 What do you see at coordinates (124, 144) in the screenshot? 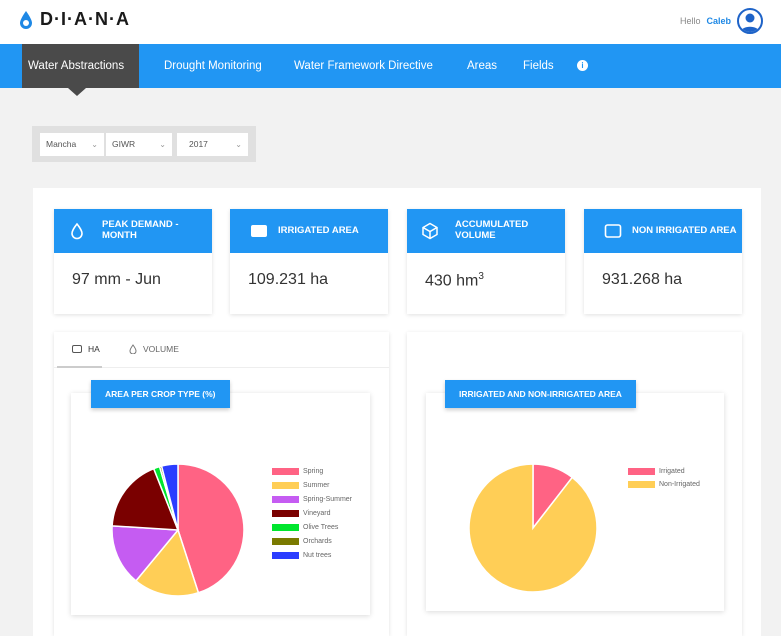
I see `type-value: GIWR` at bounding box center [124, 144].